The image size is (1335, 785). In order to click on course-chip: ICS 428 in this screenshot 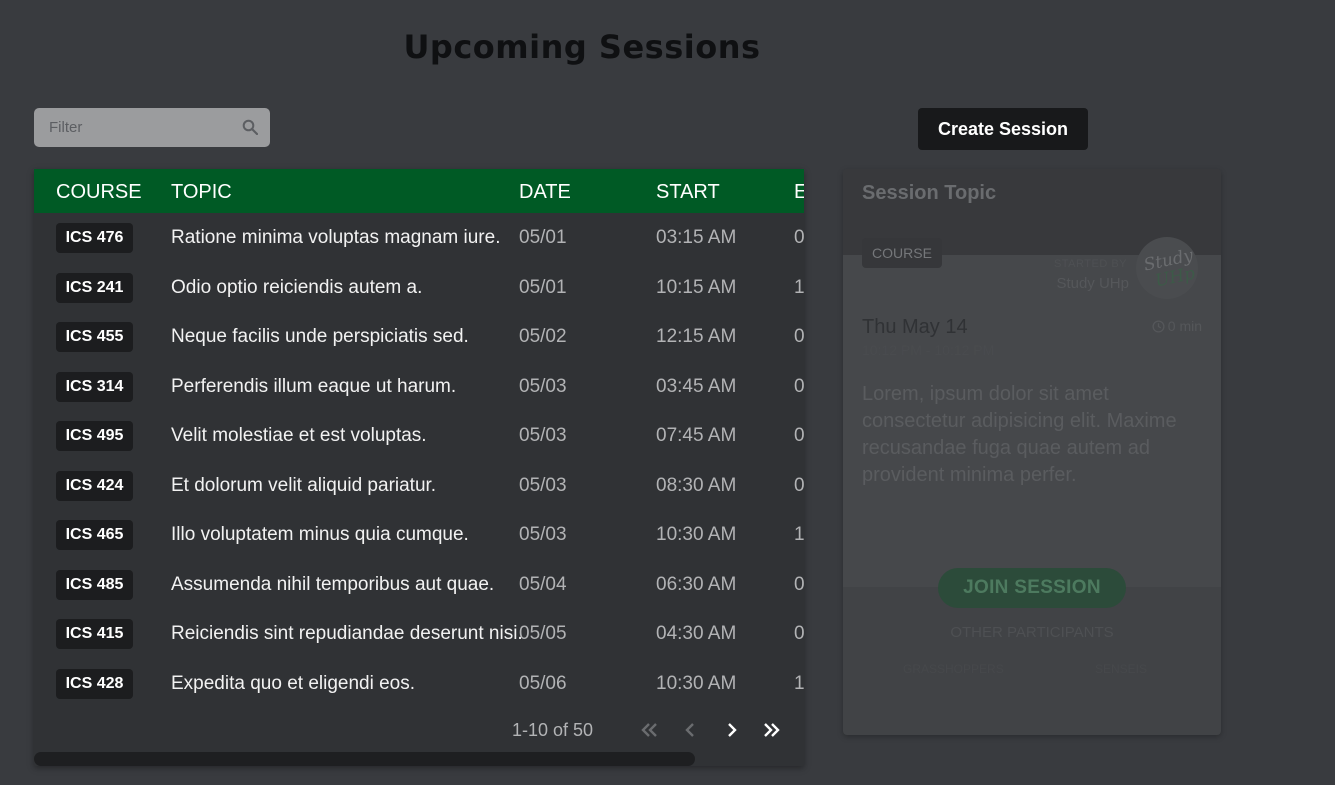, I will do `click(94, 683)`.